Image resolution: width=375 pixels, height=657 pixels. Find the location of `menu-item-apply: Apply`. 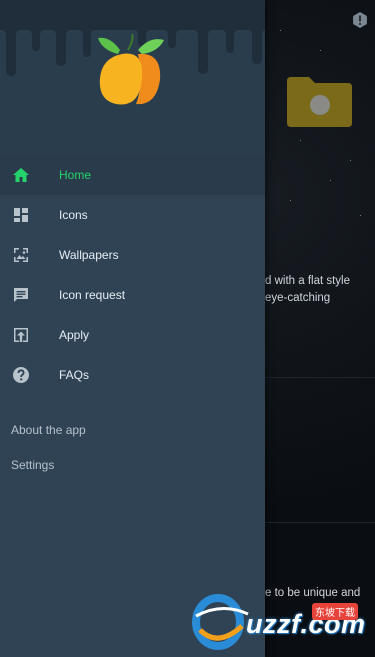

menu-item-apply: Apply is located at coordinates (132, 335).